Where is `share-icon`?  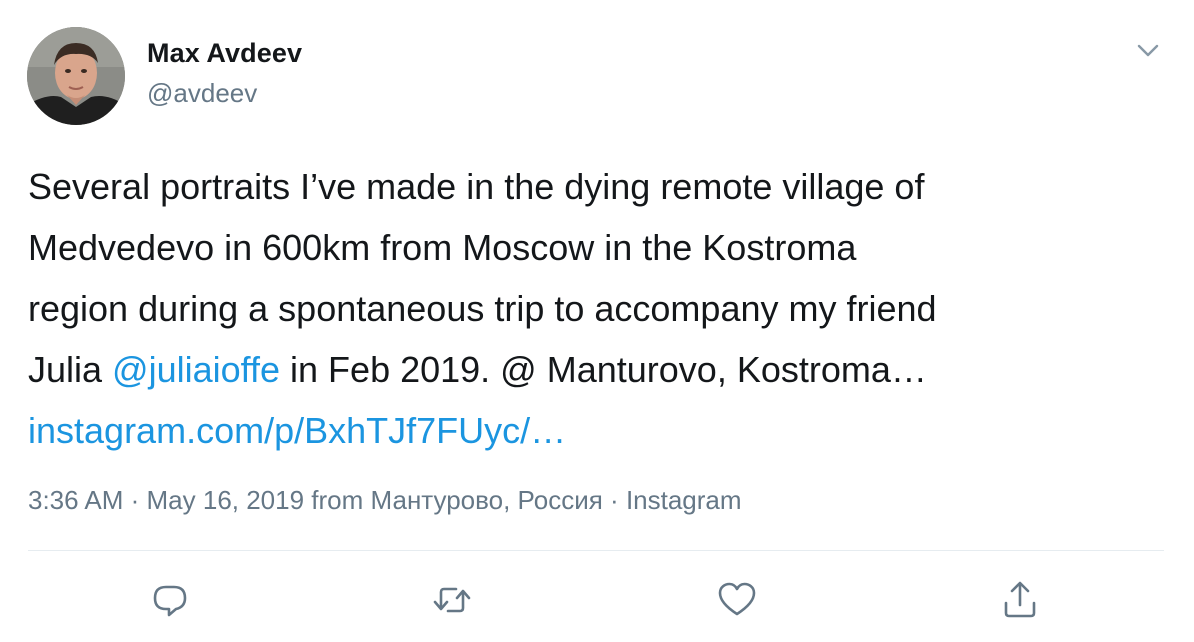
share-icon is located at coordinates (1020, 599).